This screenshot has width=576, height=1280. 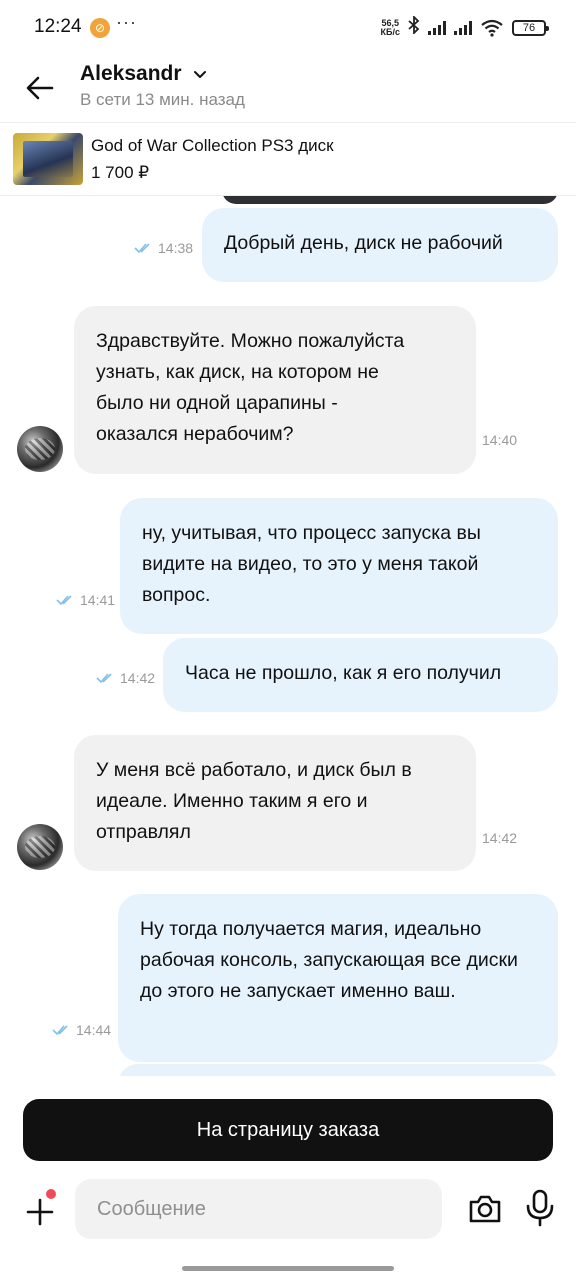 I want to click on status-time: 12:24, so click(x=58, y=26).